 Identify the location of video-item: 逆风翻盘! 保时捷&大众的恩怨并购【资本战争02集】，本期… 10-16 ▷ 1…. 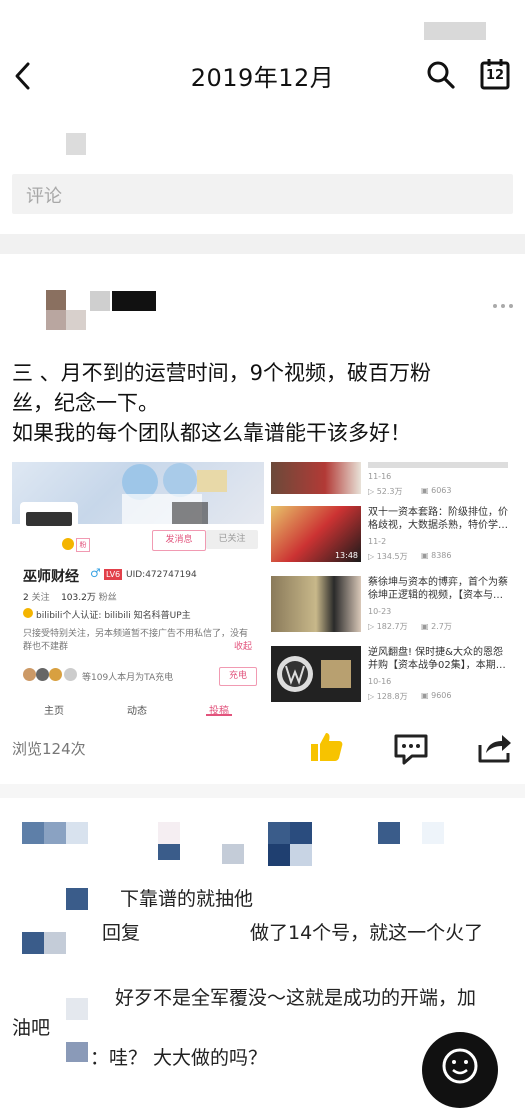
(391, 677).